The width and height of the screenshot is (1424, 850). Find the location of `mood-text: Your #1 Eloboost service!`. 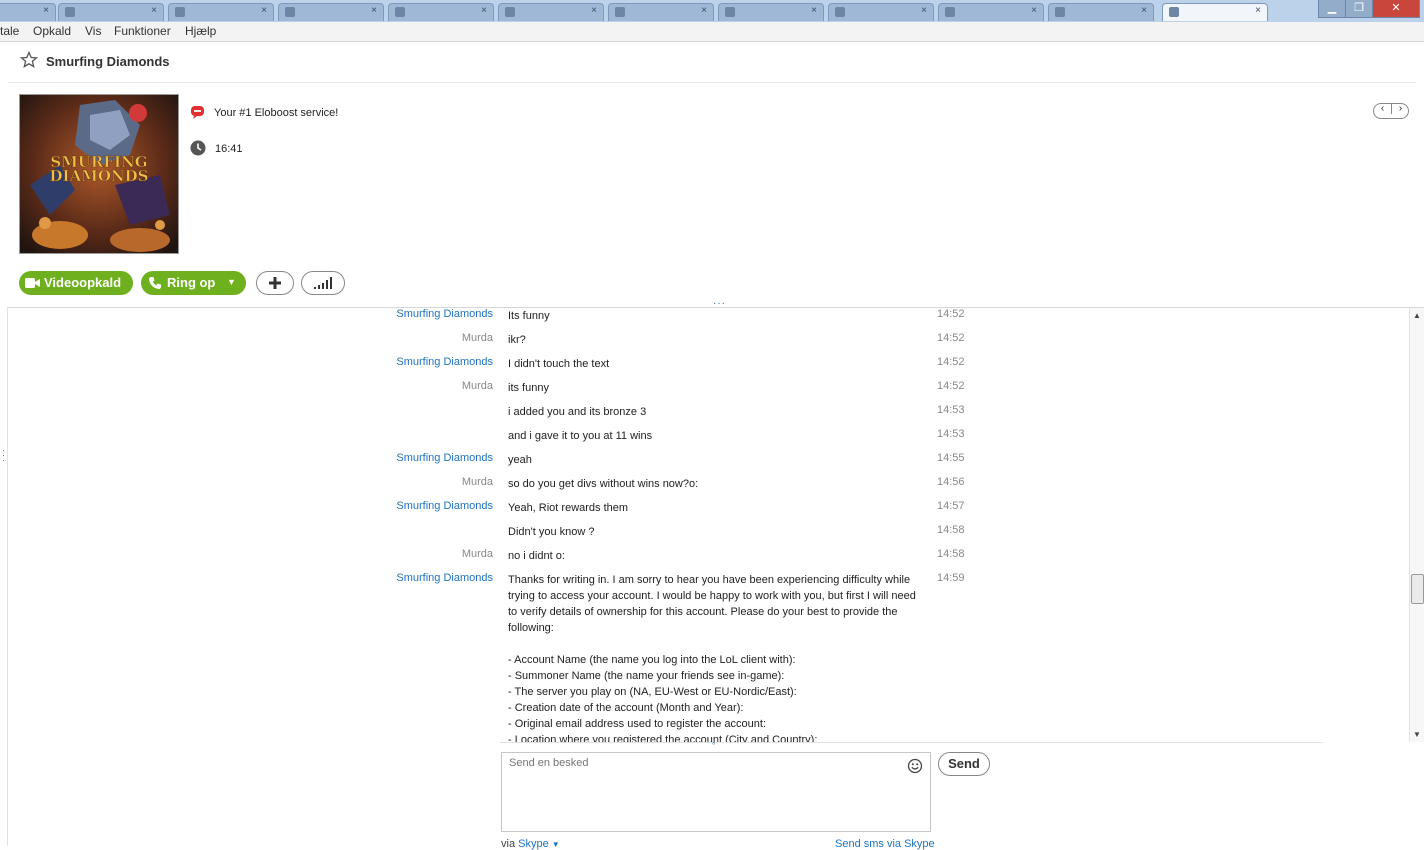

mood-text: Your #1 Eloboost service! is located at coordinates (276, 113).